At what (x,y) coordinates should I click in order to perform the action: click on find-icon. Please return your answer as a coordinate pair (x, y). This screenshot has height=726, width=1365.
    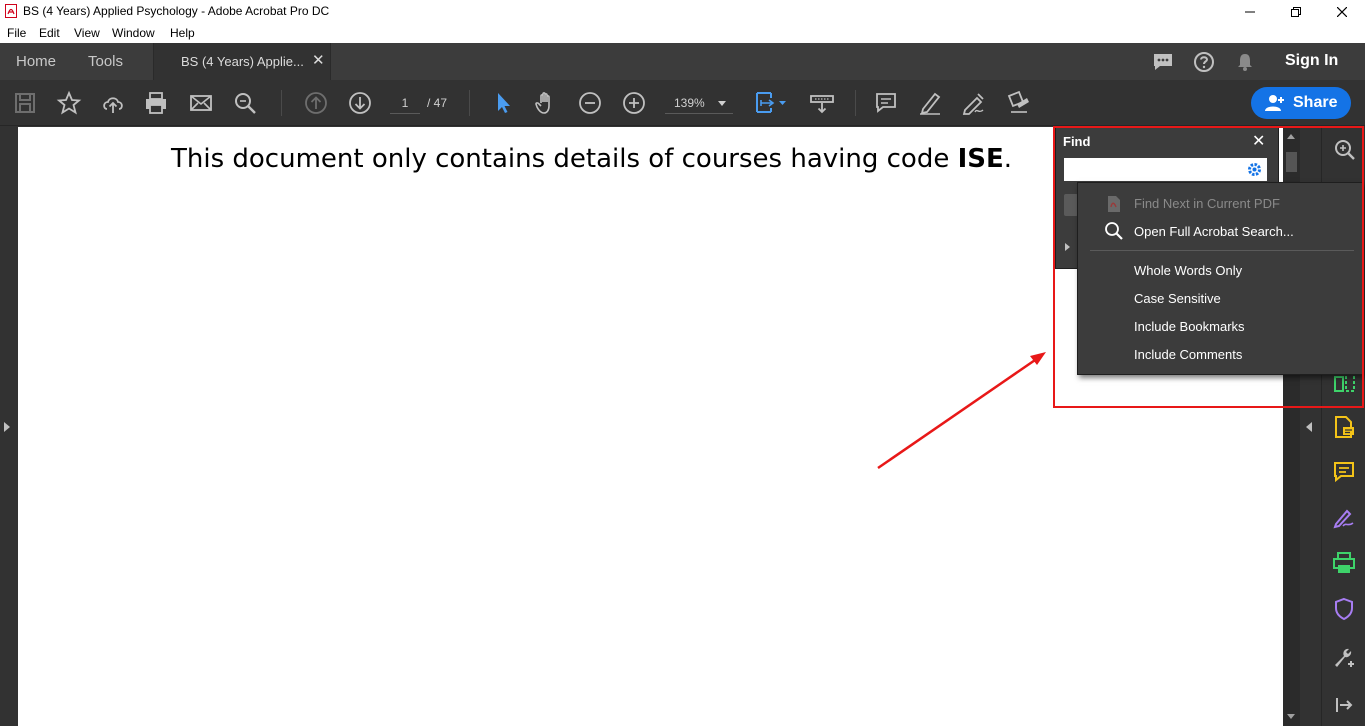
    Looking at the image, I should click on (245, 103).